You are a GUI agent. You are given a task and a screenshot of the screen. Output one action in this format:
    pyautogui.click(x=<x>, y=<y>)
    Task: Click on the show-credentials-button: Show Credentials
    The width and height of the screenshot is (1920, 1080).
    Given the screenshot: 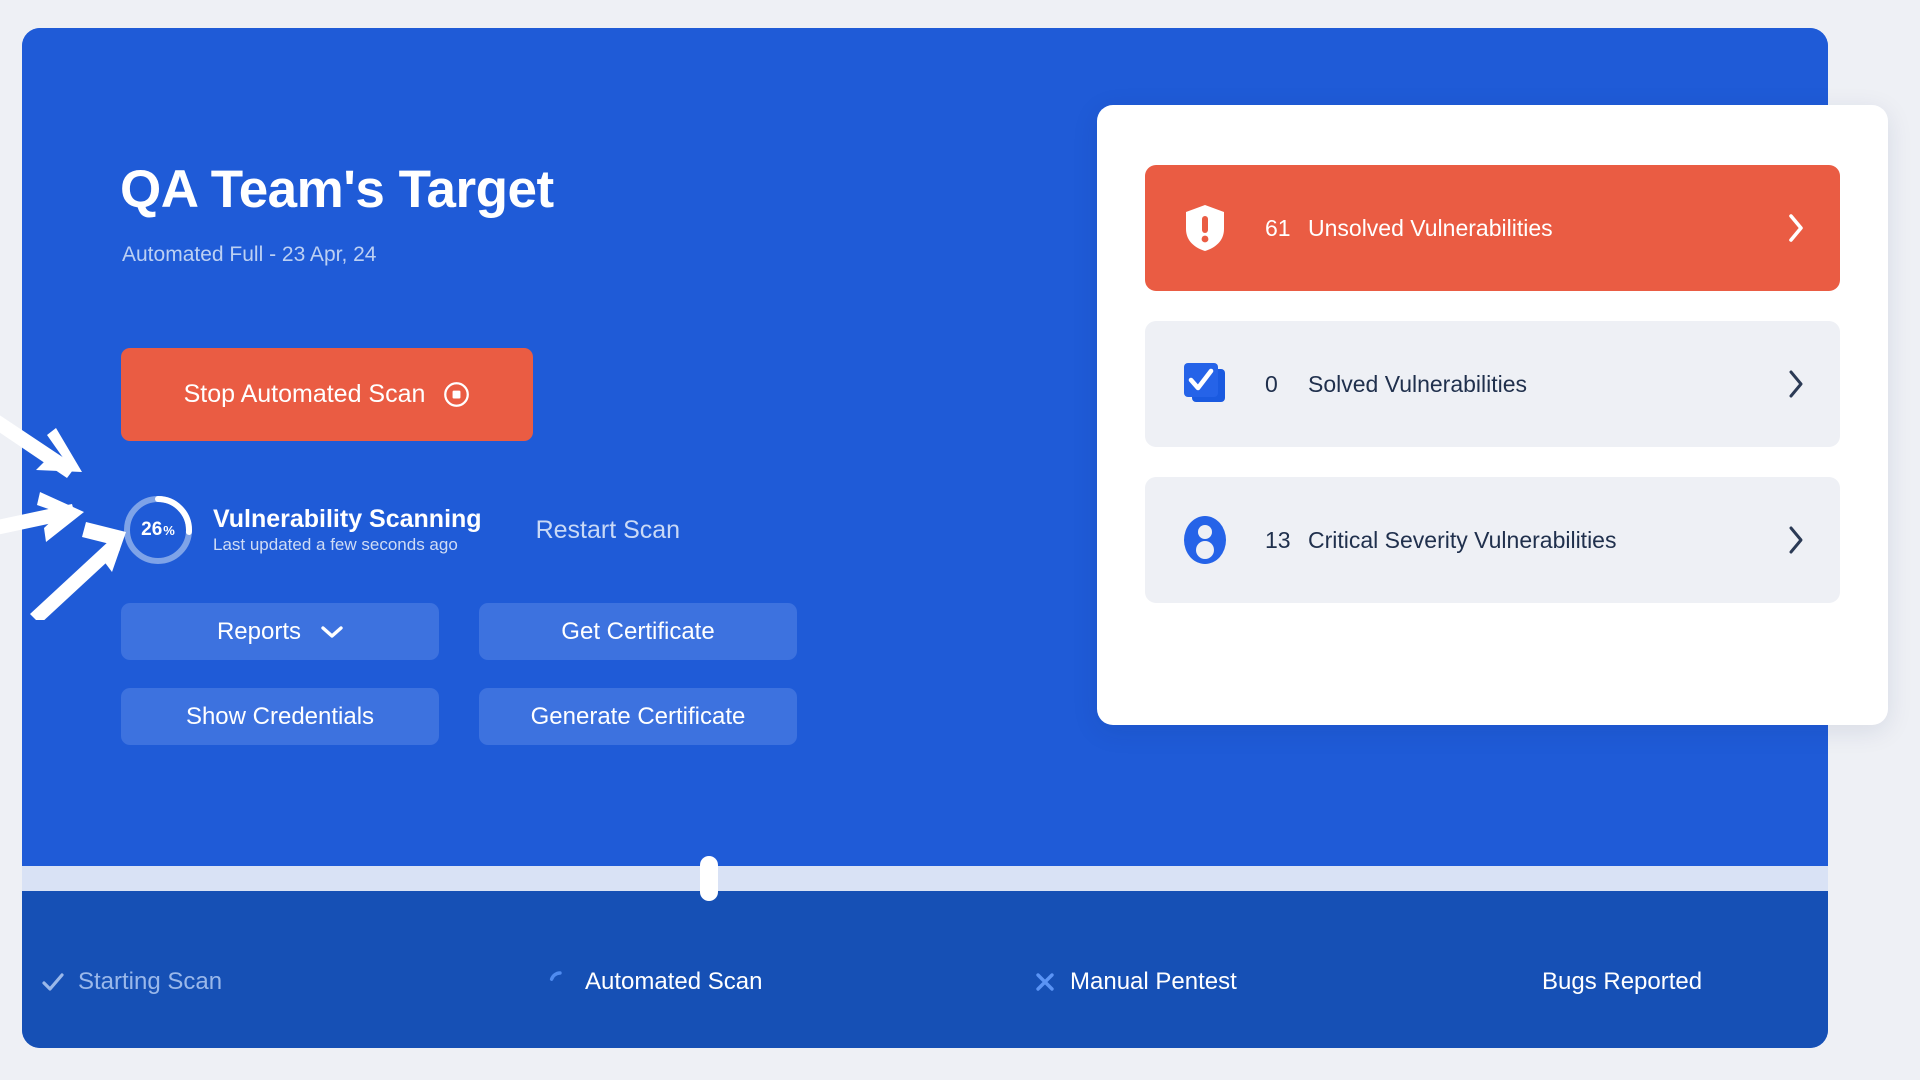 What is the action you would take?
    pyautogui.click(x=280, y=716)
    